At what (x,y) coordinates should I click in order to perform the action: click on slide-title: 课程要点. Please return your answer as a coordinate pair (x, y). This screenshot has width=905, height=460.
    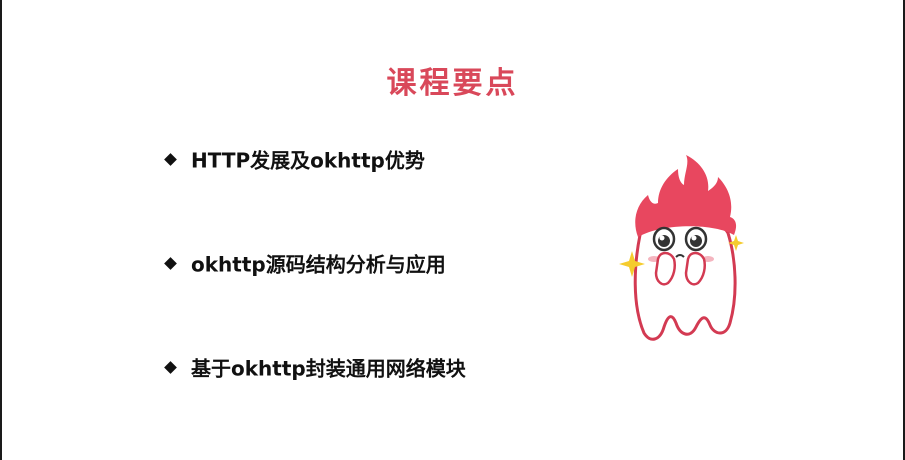
    Looking at the image, I should click on (452, 83).